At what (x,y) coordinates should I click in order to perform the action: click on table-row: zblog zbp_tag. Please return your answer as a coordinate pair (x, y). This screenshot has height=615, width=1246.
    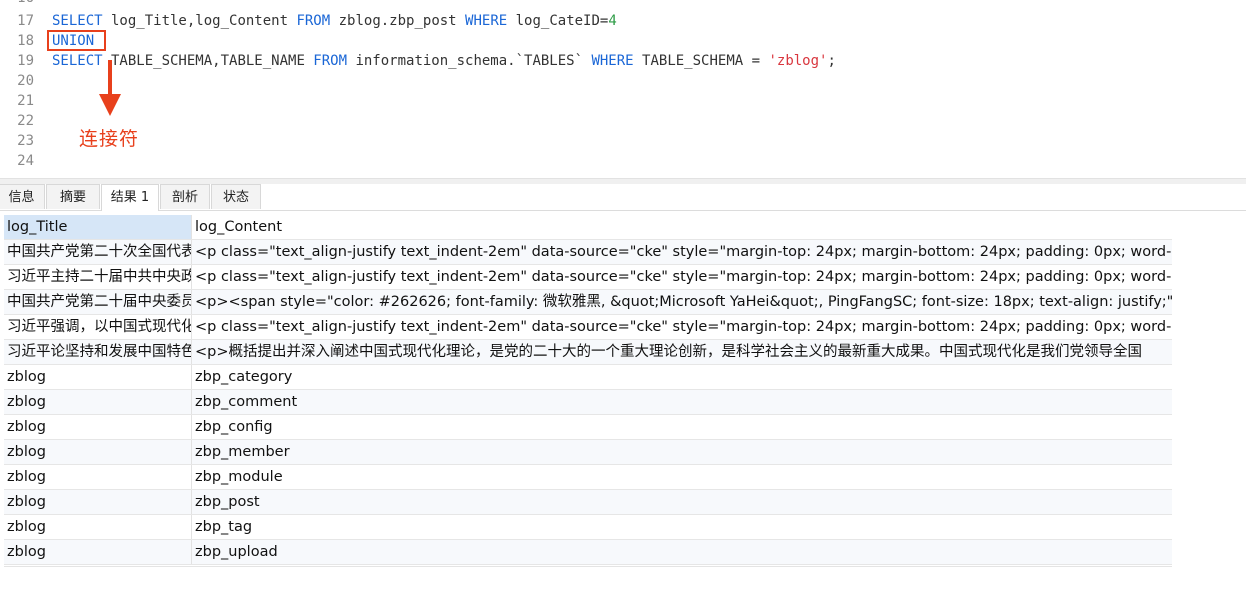
    Looking at the image, I should click on (588, 527).